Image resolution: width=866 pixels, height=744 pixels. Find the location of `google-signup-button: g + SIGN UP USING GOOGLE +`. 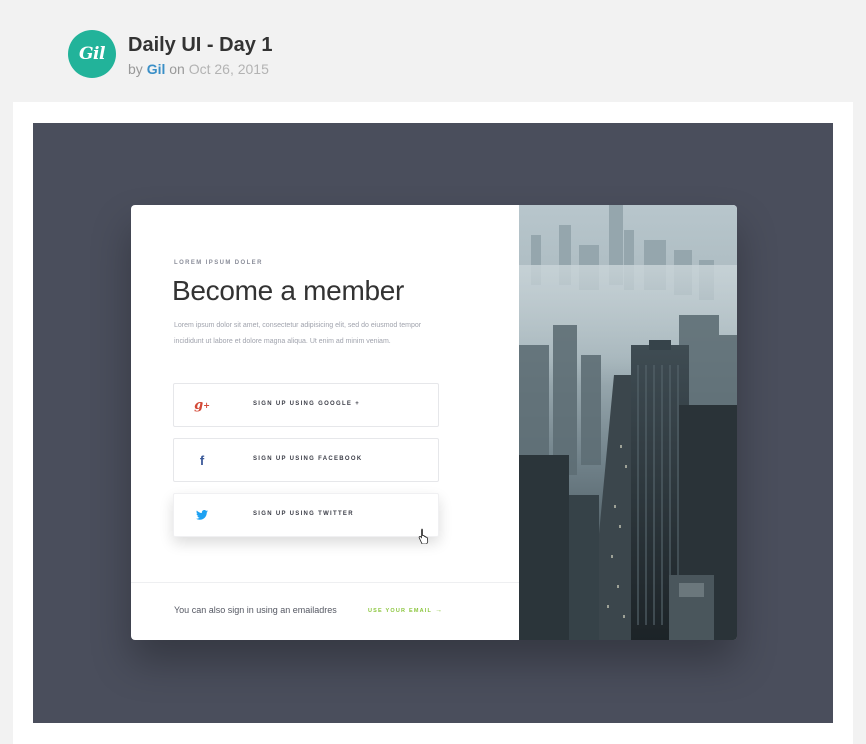

google-signup-button: g + SIGN UP USING GOOGLE + is located at coordinates (306, 405).